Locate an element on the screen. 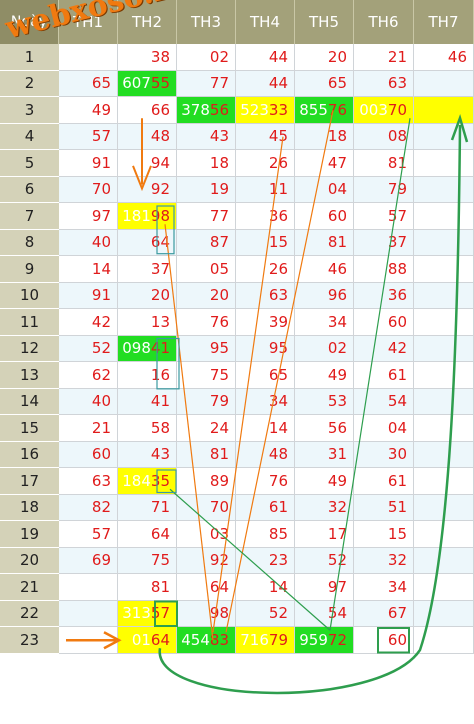 This screenshot has height=724, width=474. result-cell: 53 is located at coordinates (324, 401).